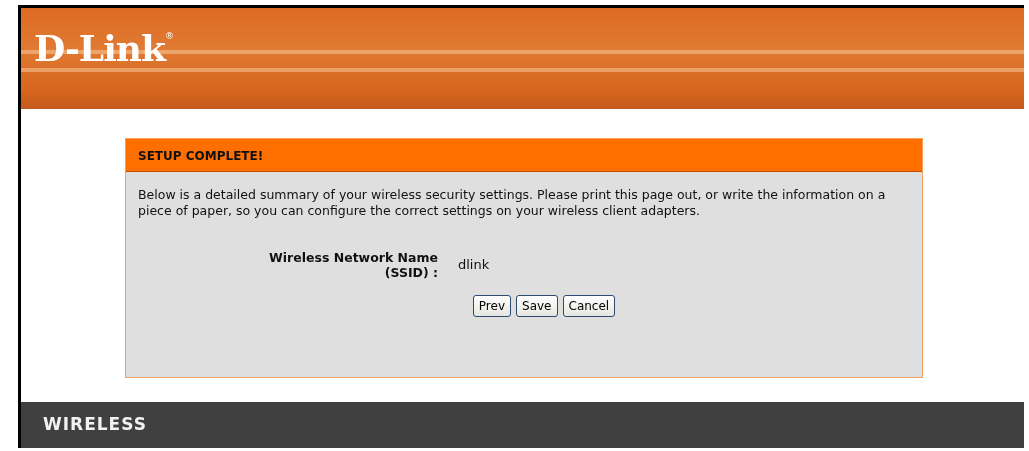 This screenshot has width=1029, height=451. What do you see at coordinates (95, 425) in the screenshot?
I see `footer-label: WIRELESS` at bounding box center [95, 425].